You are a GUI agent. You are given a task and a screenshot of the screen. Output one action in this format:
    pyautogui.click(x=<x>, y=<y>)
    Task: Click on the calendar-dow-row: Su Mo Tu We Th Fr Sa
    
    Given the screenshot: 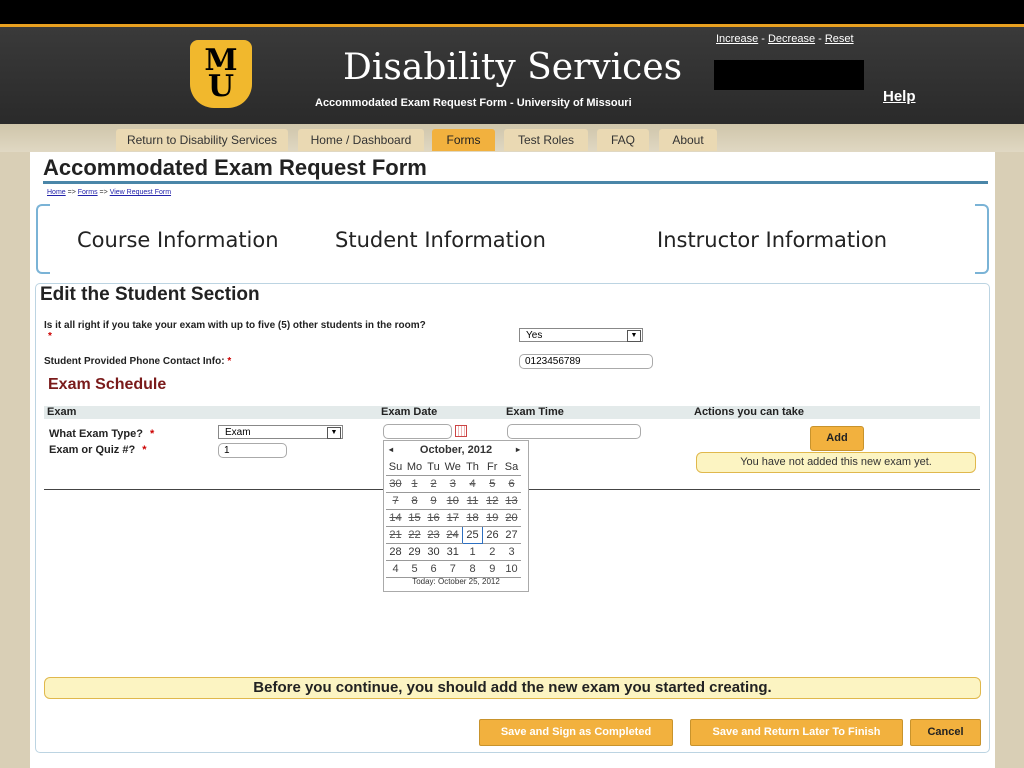 What is the action you would take?
    pyautogui.click(x=453, y=467)
    